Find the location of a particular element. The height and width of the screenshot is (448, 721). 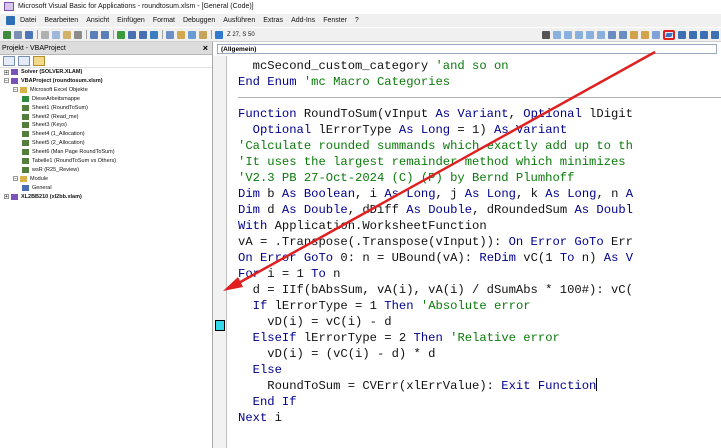

code-keyword: Exit Function is located at coordinates (549, 386).